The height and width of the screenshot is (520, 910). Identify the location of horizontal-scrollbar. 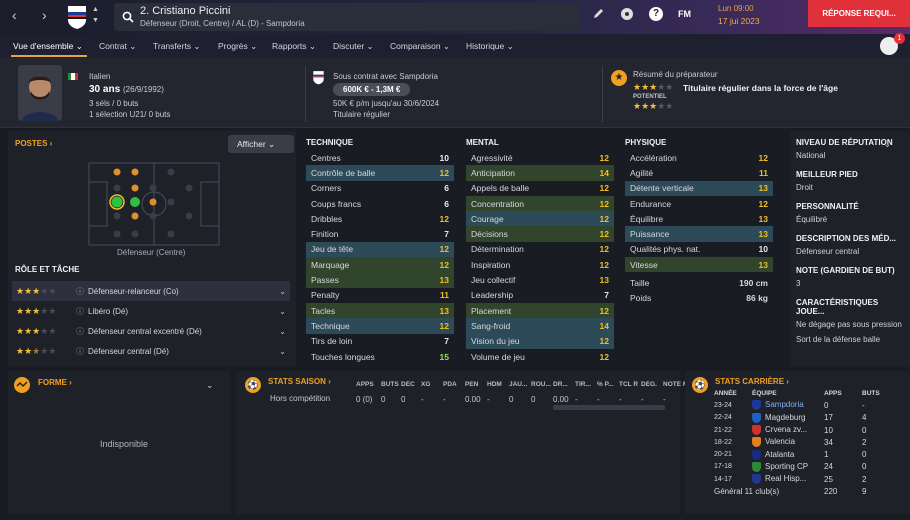
(609, 407).